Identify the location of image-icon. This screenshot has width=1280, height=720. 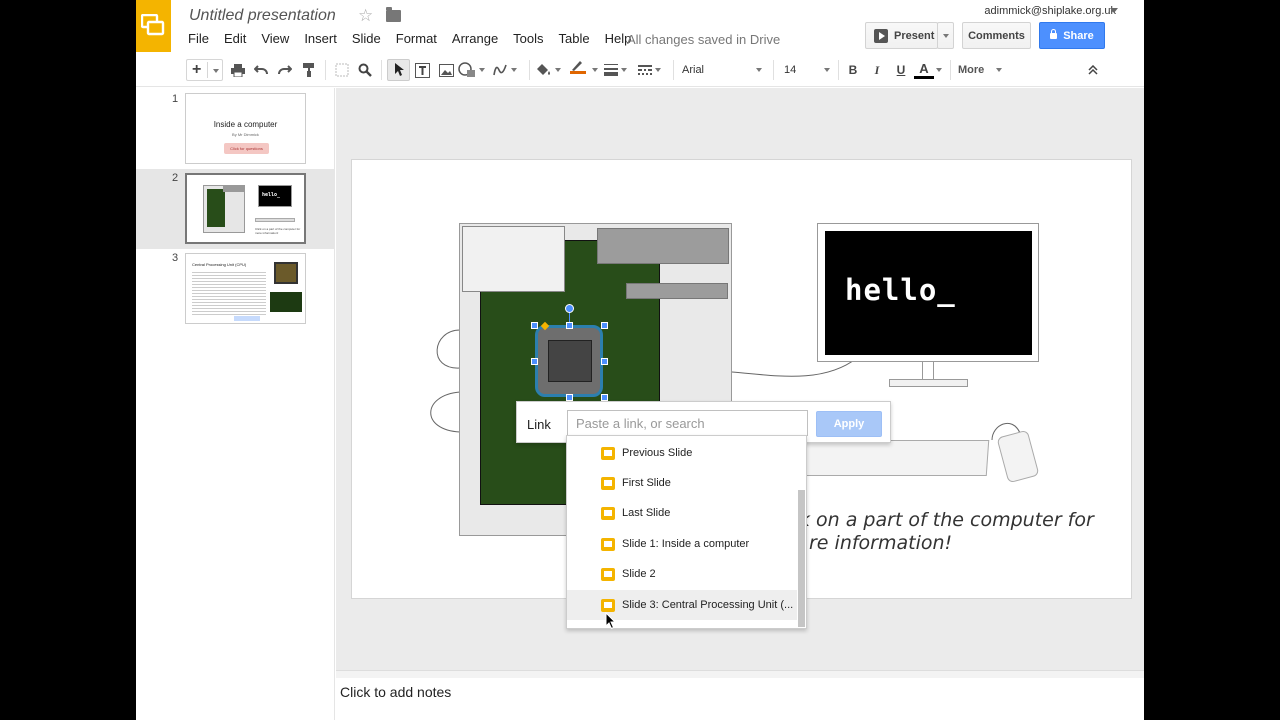
(446, 70).